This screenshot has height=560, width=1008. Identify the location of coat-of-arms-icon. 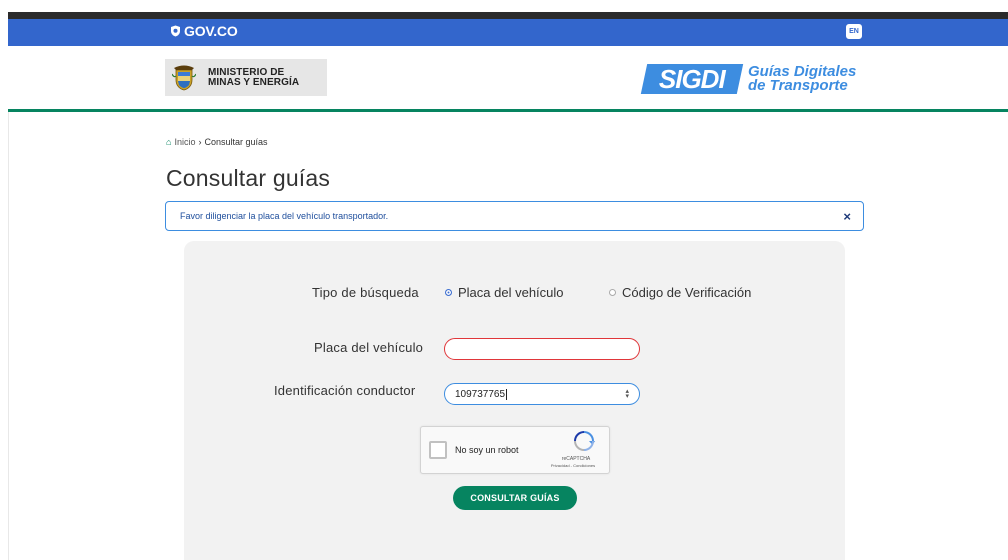
(184, 77).